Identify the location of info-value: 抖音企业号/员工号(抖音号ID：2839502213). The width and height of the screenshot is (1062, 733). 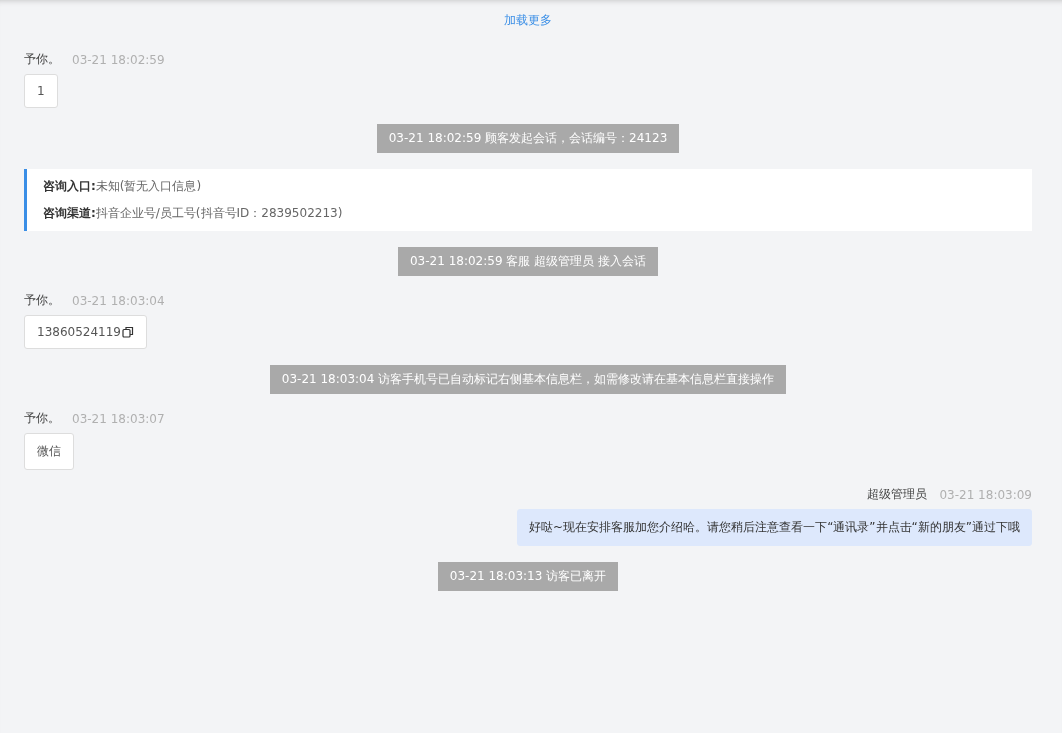
(219, 213).